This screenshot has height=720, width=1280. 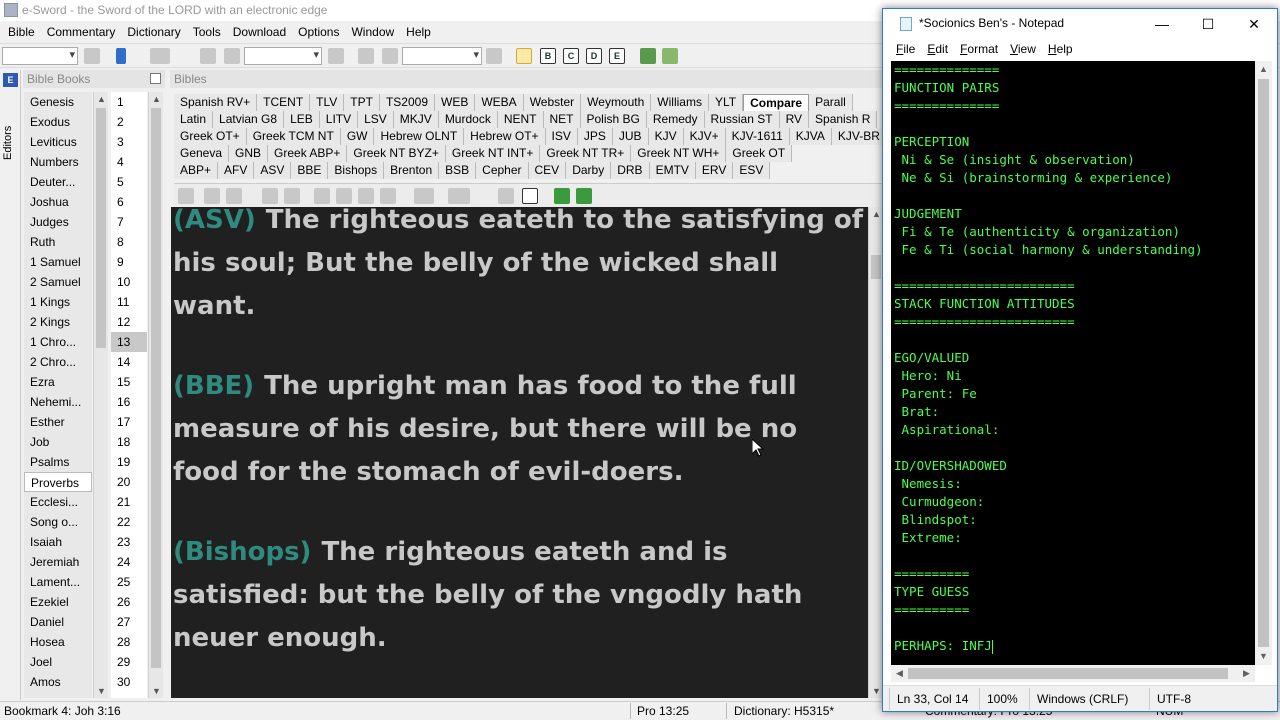 I want to click on tab-bible-version: Russian ST, so click(x=742, y=119).